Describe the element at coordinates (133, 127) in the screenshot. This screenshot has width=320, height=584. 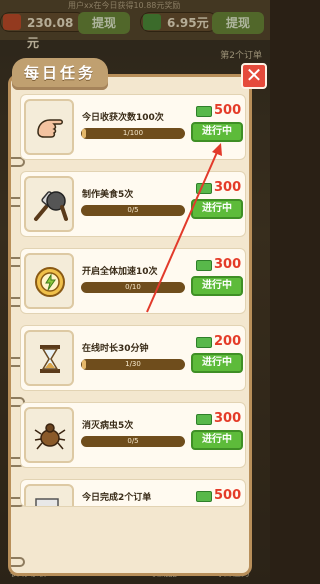
I see `task-card: 今日收获次数100次 1/100 500 进行中` at that location.